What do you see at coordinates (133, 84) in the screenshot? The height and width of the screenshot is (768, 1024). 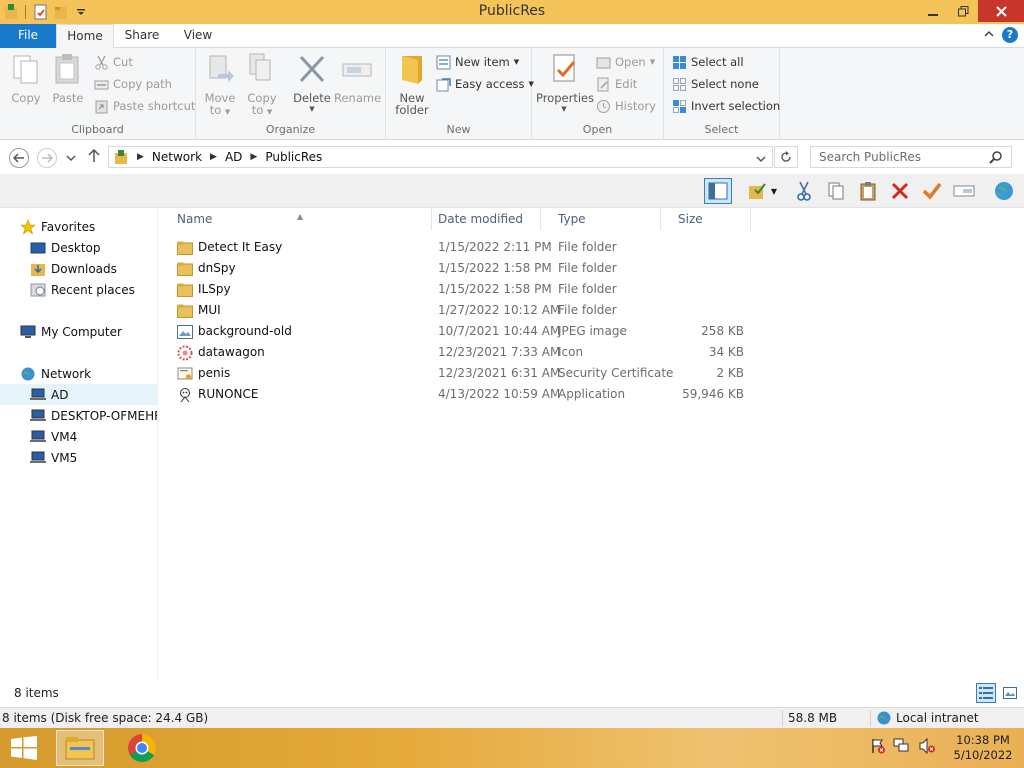 I see `copy-path-button: Copy path` at bounding box center [133, 84].